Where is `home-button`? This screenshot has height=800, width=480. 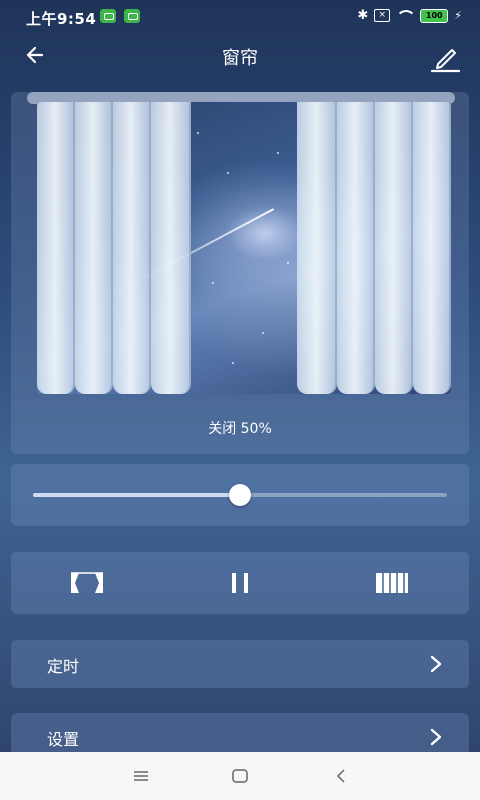
home-button is located at coordinates (240, 776).